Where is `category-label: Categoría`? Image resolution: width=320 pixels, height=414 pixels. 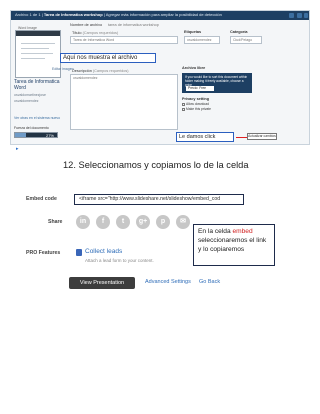 category-label: Categoría is located at coordinates (239, 32).